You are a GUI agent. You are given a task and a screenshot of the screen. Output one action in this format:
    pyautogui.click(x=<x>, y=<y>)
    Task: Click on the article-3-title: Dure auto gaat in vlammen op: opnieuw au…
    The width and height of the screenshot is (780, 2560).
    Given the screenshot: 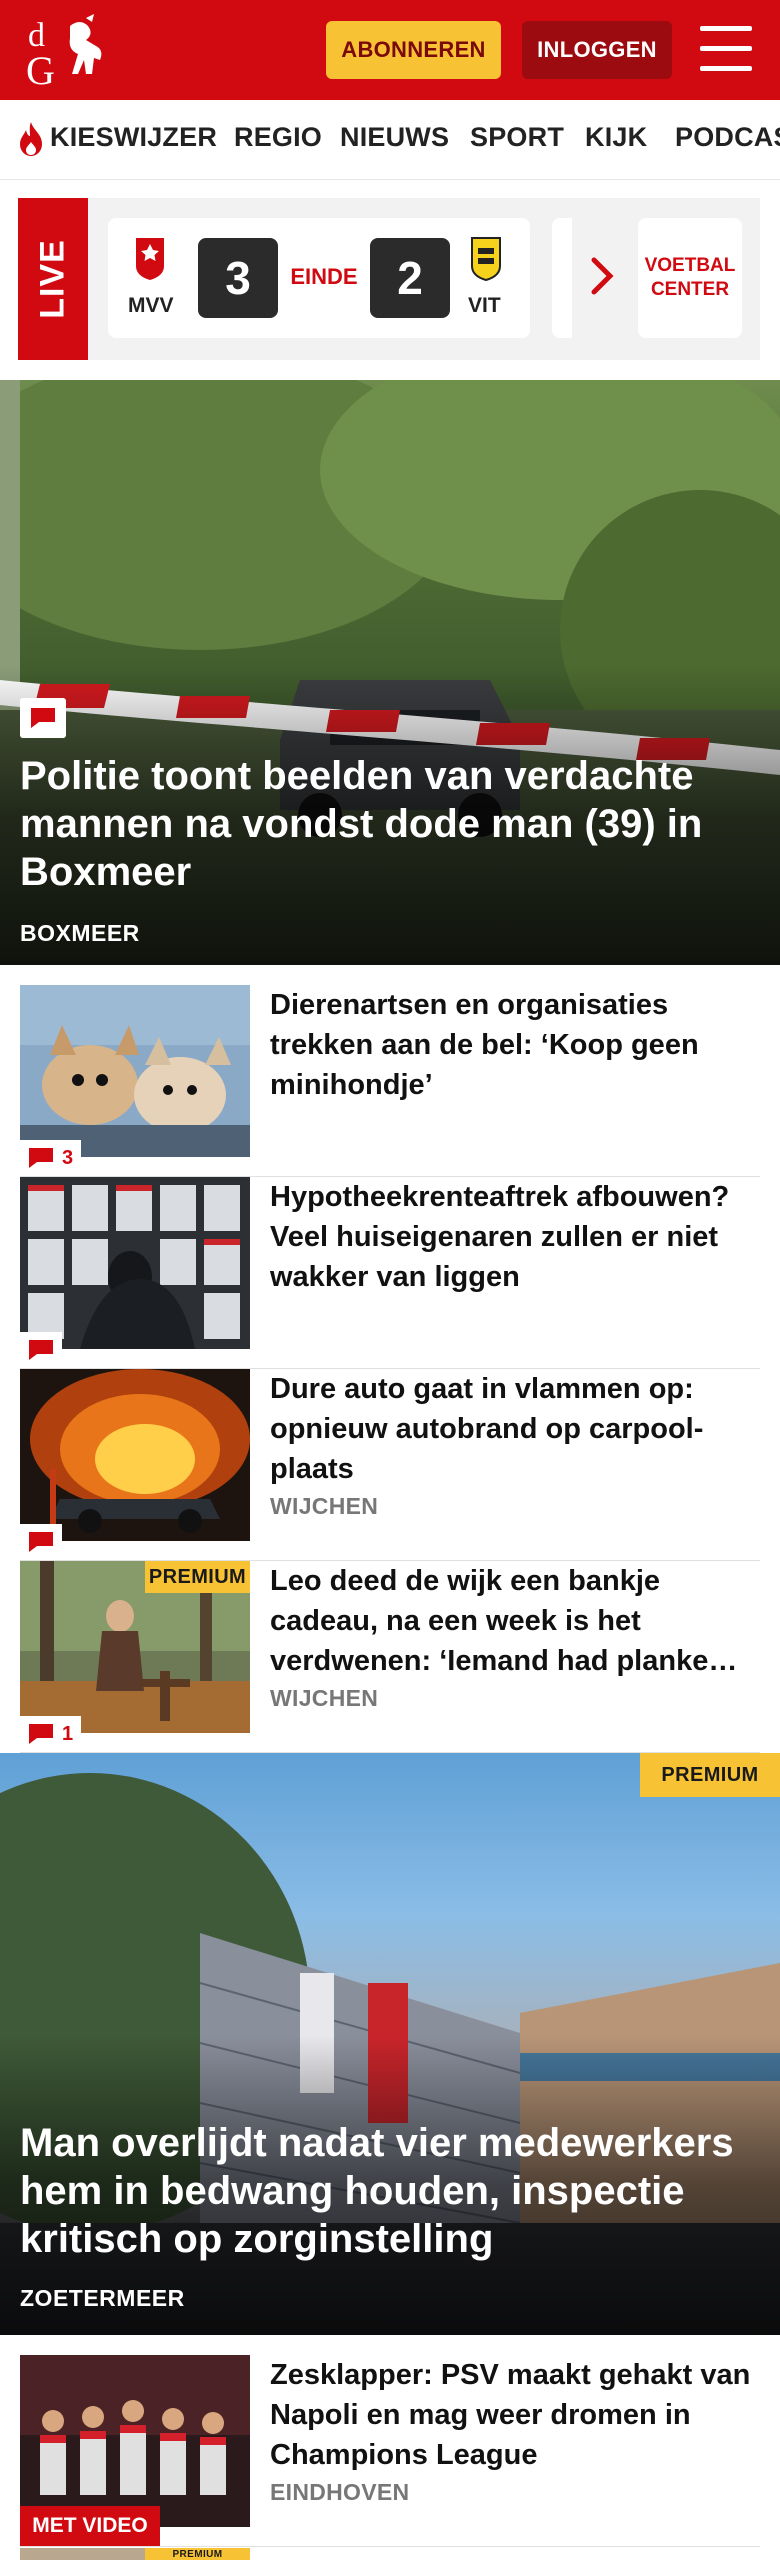 What is the action you would take?
    pyautogui.click(x=515, y=1429)
    